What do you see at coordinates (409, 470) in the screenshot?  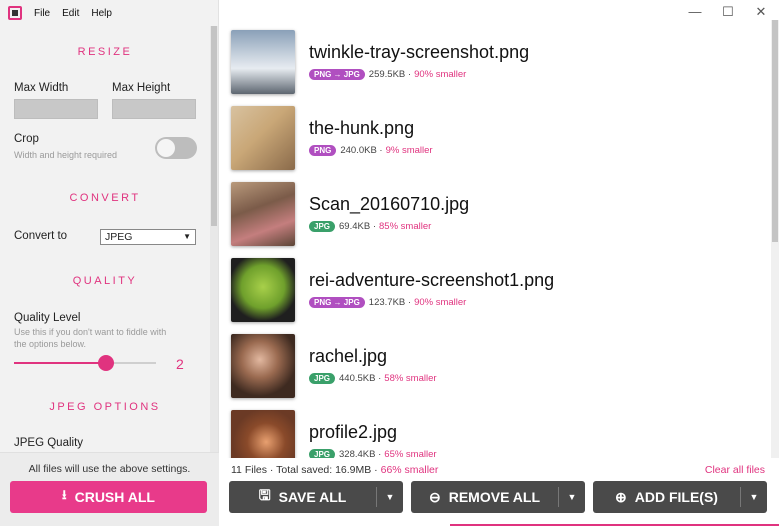 I see `summary-pct: 66% smaller` at bounding box center [409, 470].